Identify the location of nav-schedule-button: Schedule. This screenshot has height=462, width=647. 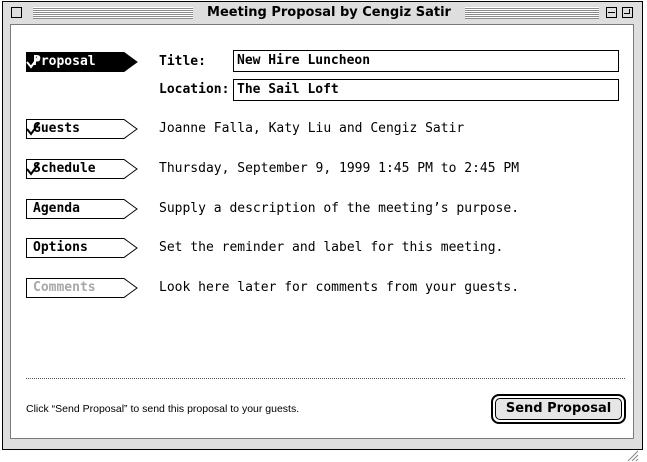
(82, 169).